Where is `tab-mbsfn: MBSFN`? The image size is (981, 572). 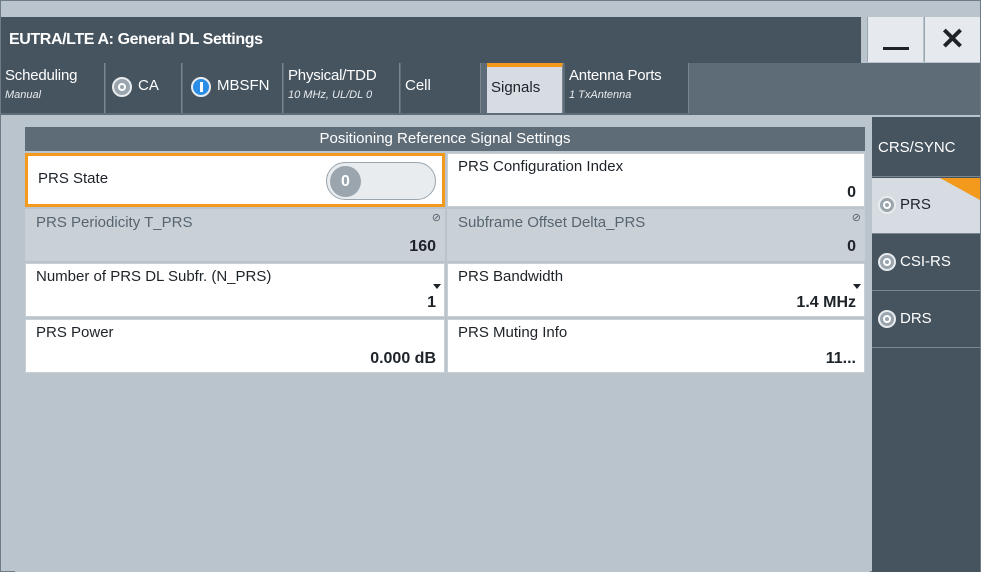 tab-mbsfn: MBSFN is located at coordinates (233, 88).